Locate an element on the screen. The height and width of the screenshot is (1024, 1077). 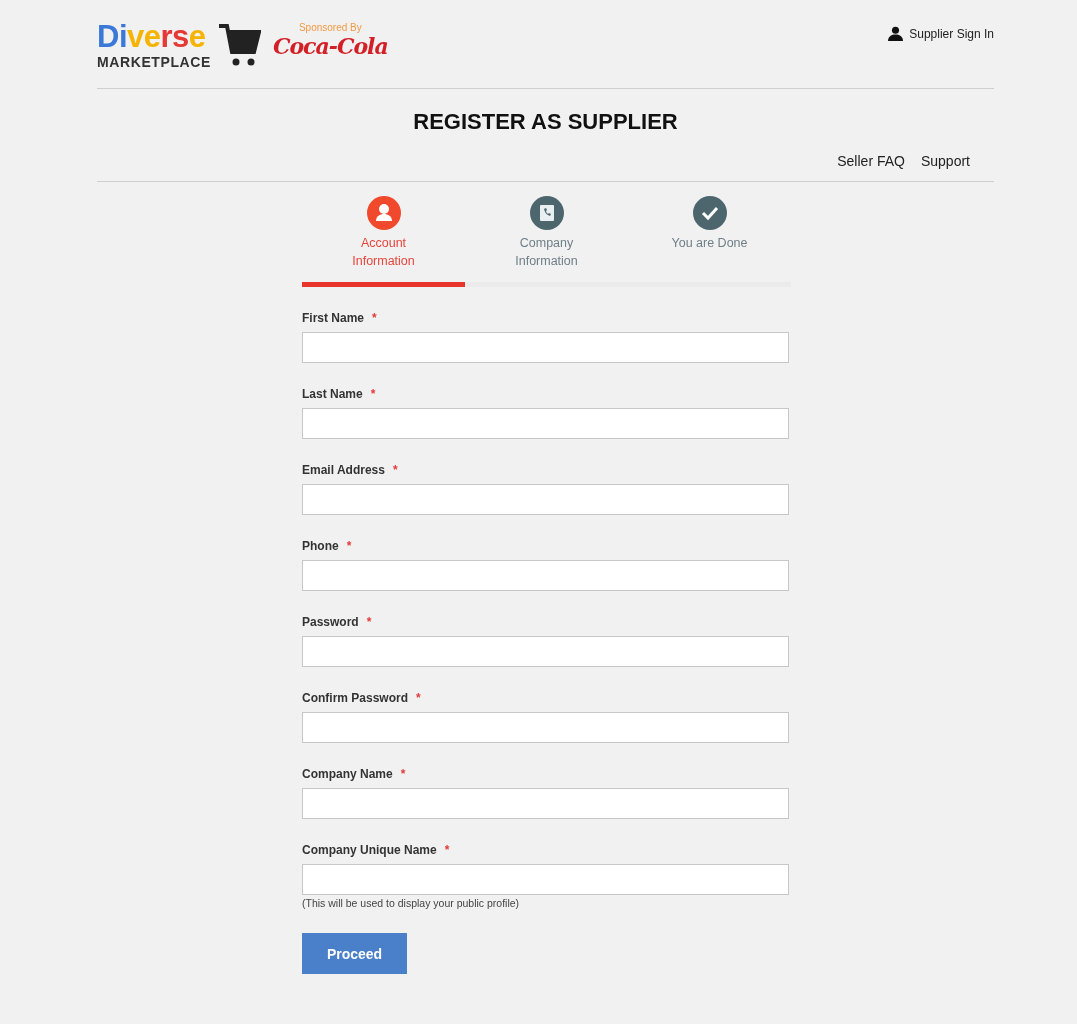
field-hint: (This will be used to display your public profile) is located at coordinates (411, 903).